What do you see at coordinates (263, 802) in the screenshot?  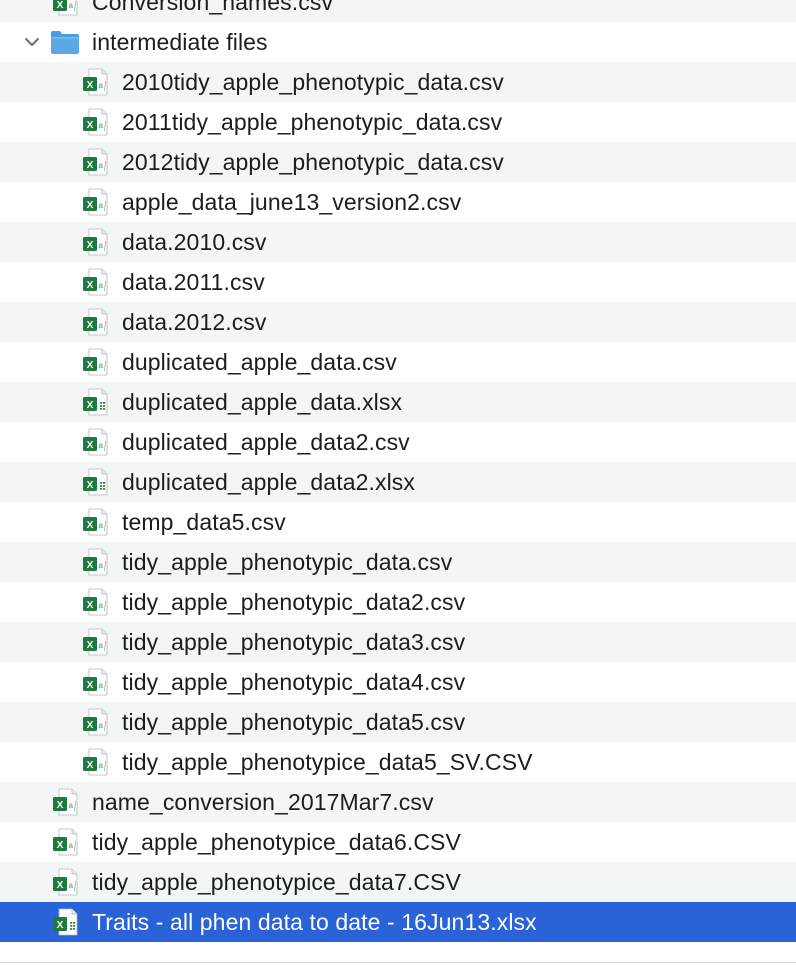 I see `file-name: name_conversion_2017Mar7.csv` at bounding box center [263, 802].